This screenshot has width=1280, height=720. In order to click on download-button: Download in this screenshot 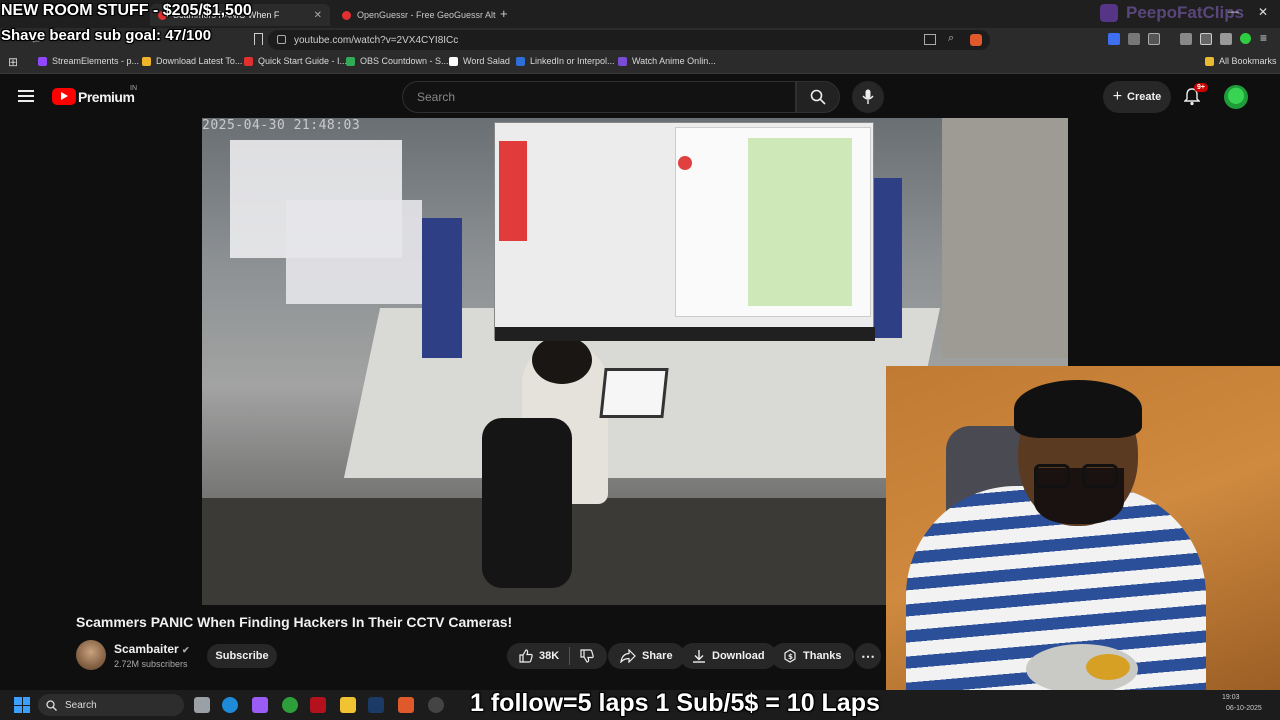, I will do `click(728, 656)`.